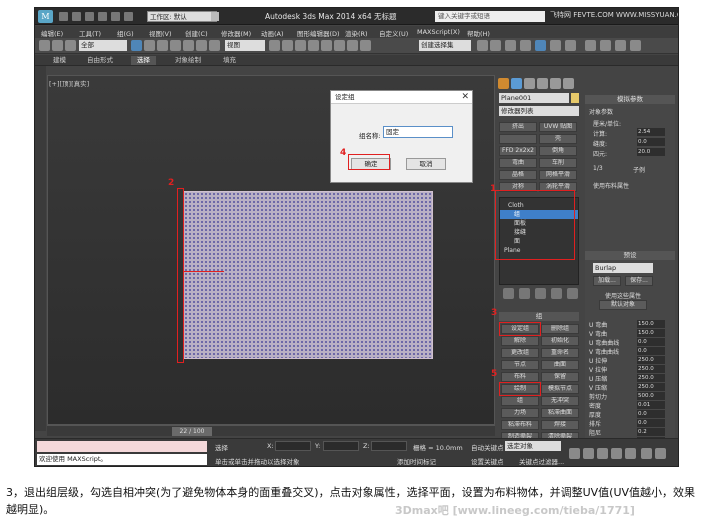 This screenshot has width=707, height=530. What do you see at coordinates (365, 45) in the screenshot?
I see `edit-named-sel-icon` at bounding box center [365, 45].